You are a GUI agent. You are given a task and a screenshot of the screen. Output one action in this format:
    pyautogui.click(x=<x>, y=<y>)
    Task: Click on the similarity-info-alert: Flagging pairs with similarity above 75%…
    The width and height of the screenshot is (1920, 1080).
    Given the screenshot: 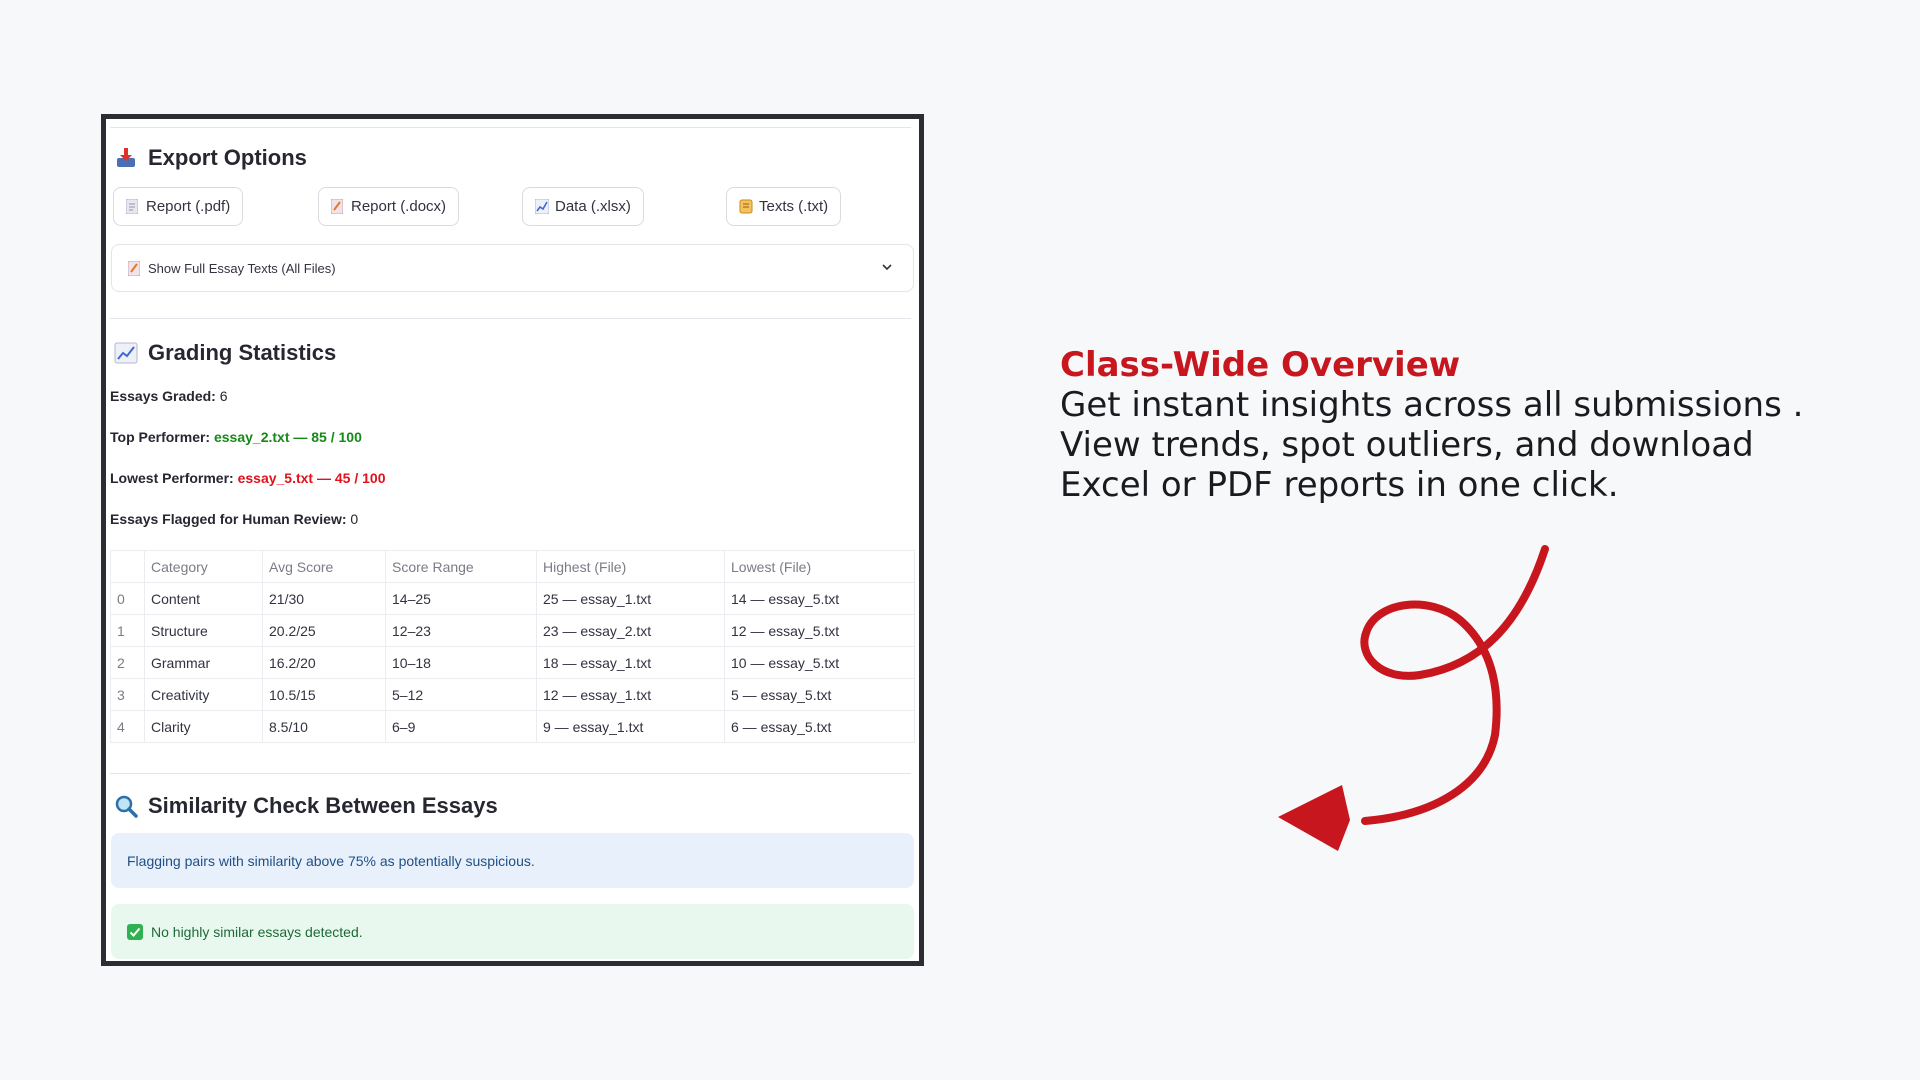 What is the action you would take?
    pyautogui.click(x=512, y=860)
    